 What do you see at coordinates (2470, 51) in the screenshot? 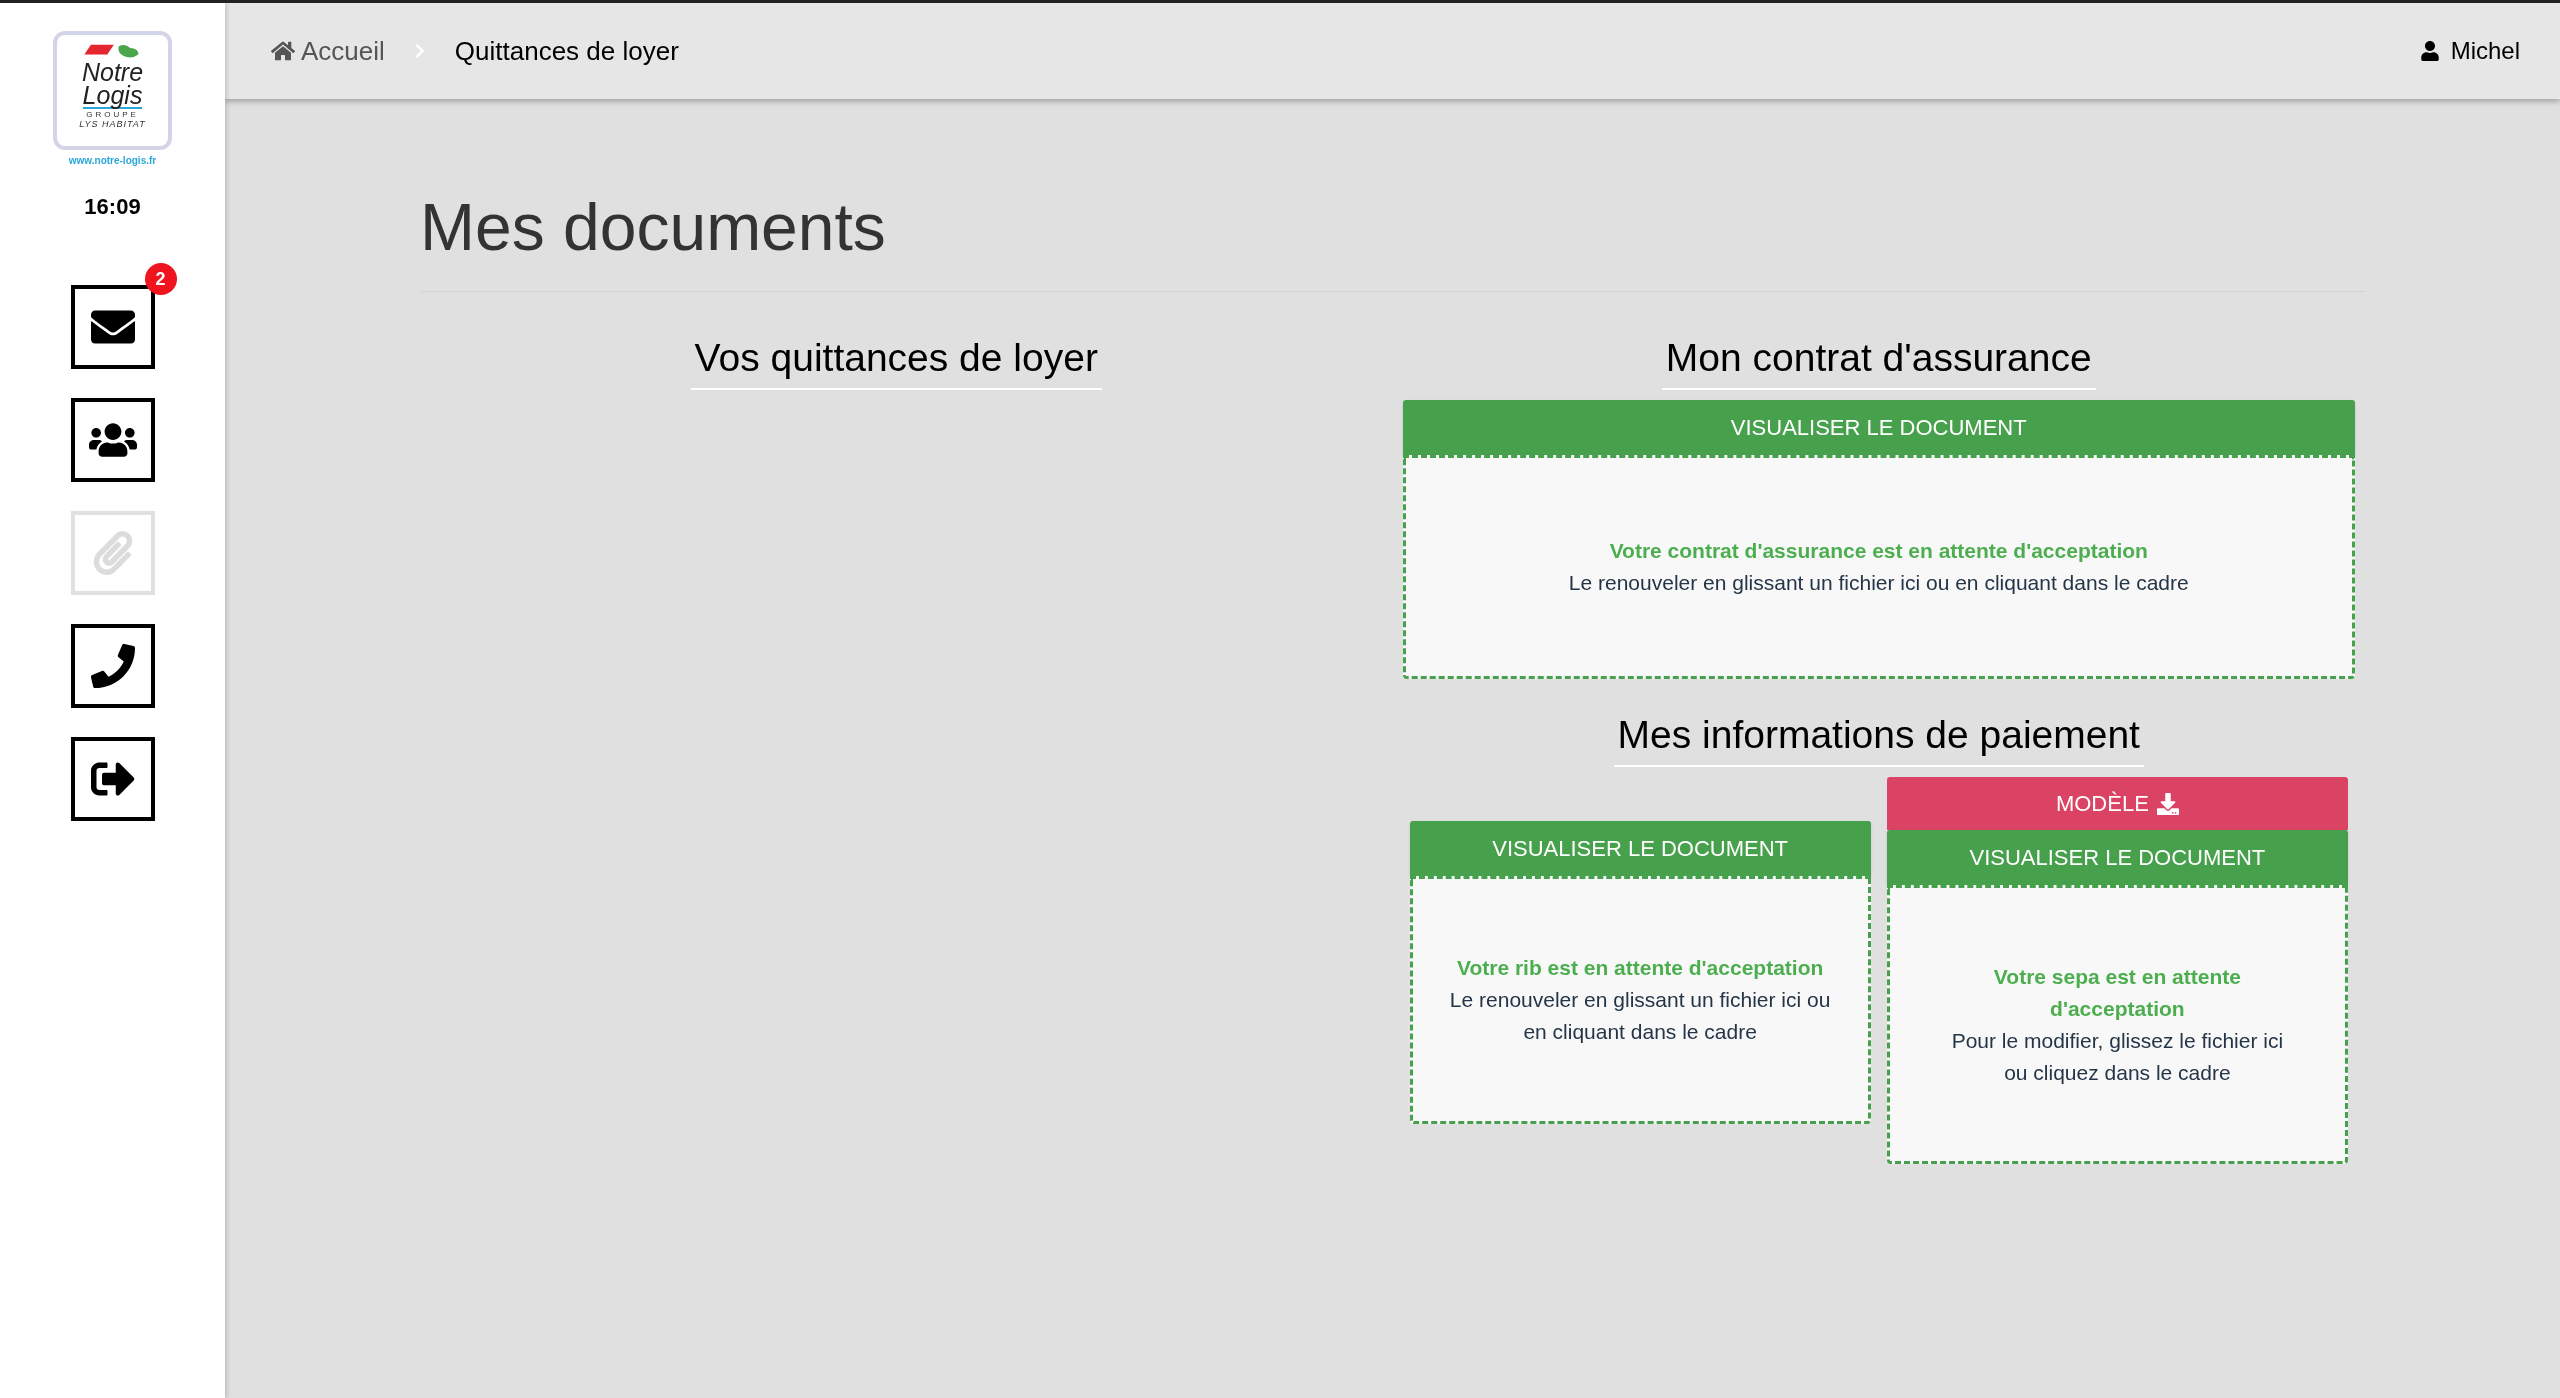
I see `user-menu: Michel` at bounding box center [2470, 51].